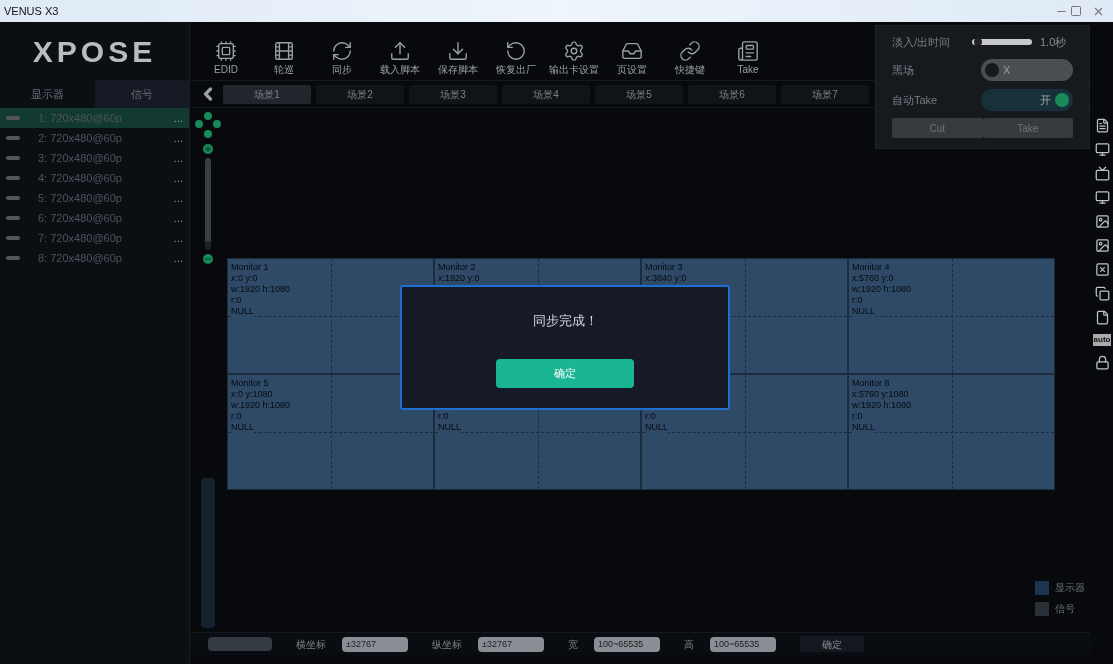 This screenshot has width=1113, height=664. What do you see at coordinates (690, 51) in the screenshot?
I see `link-icon` at bounding box center [690, 51].